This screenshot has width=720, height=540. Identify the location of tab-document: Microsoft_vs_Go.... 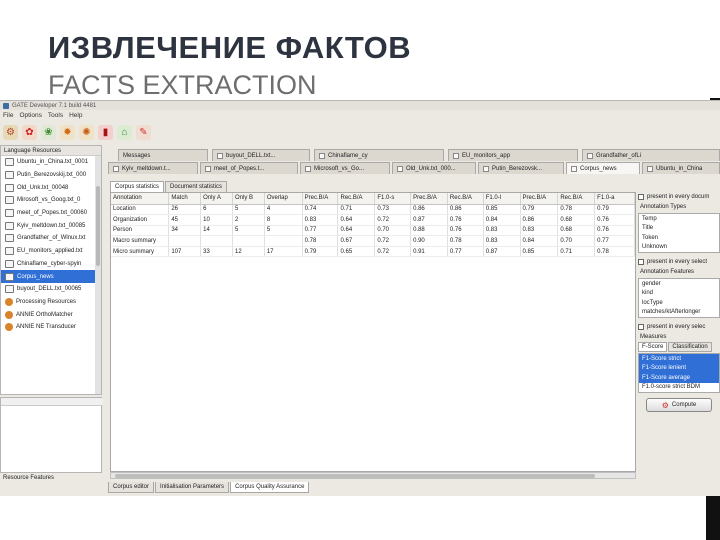
(345, 168).